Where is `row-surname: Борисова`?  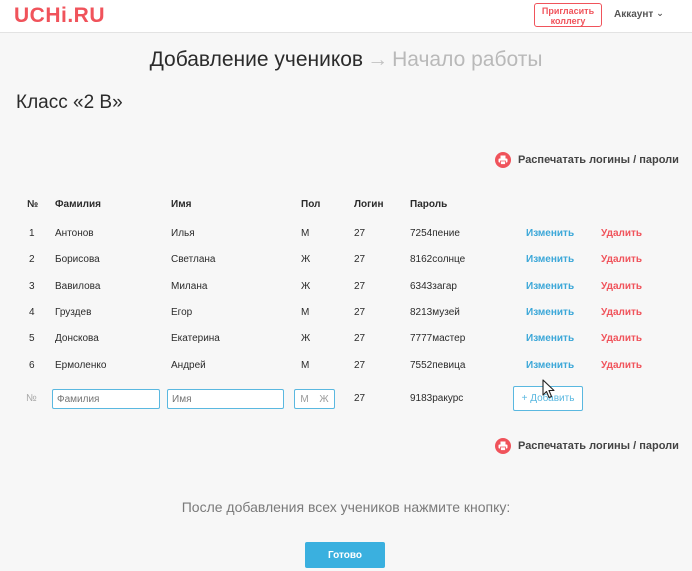
row-surname: Борисова is located at coordinates (77, 259).